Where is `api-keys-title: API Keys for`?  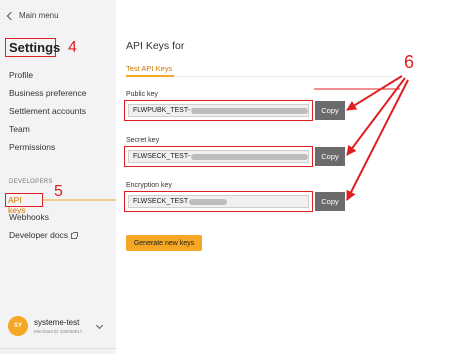
api-keys-title: API Keys for is located at coordinates (155, 46).